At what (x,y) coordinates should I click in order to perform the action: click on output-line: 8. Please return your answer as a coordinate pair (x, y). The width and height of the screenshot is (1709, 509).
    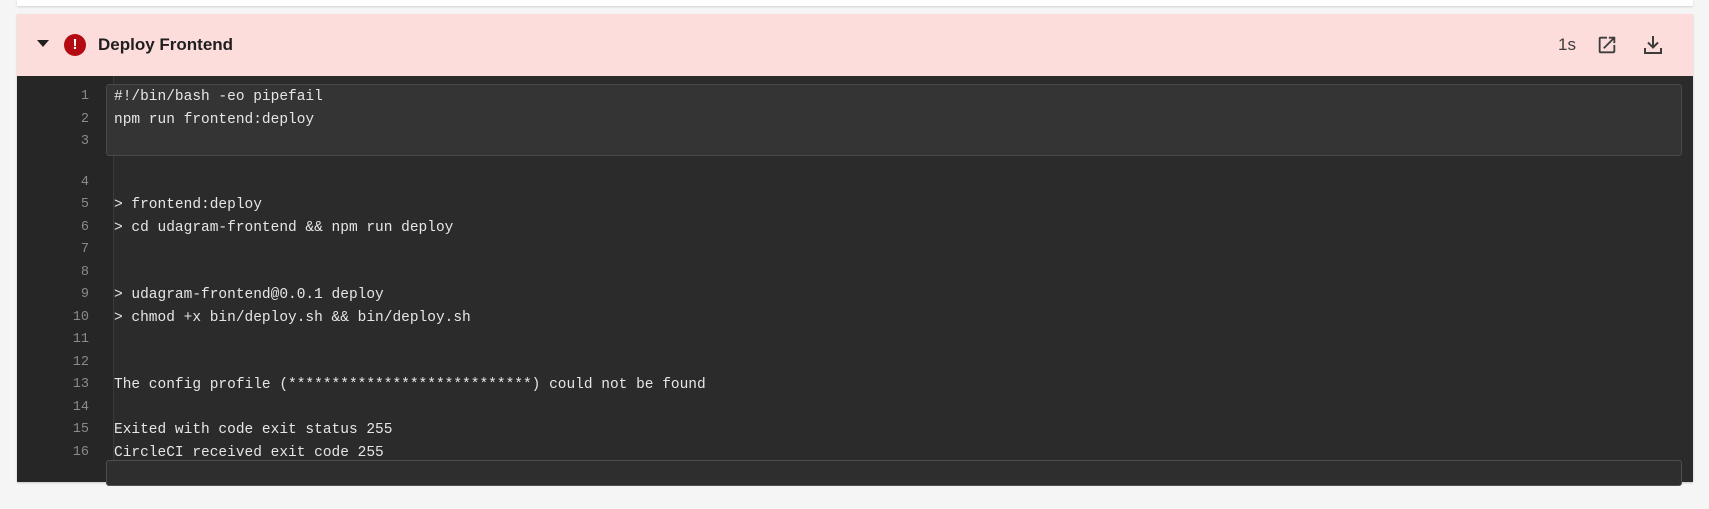
    Looking at the image, I should click on (855, 273).